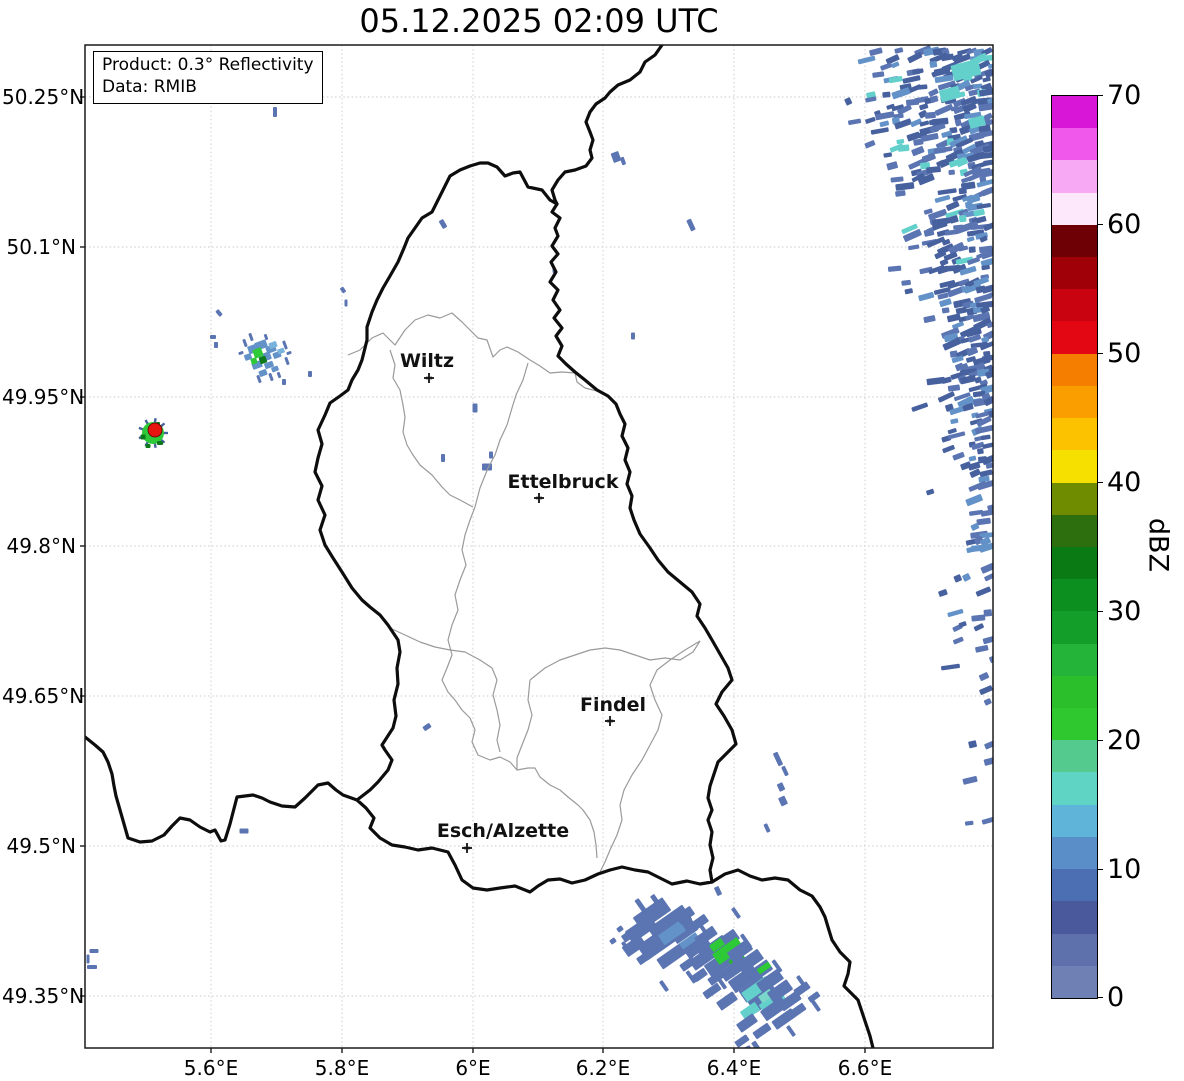 The width and height of the screenshot is (1184, 1081). What do you see at coordinates (43, 996) in the screenshot?
I see `y-tick-label: 49.35°N` at bounding box center [43, 996].